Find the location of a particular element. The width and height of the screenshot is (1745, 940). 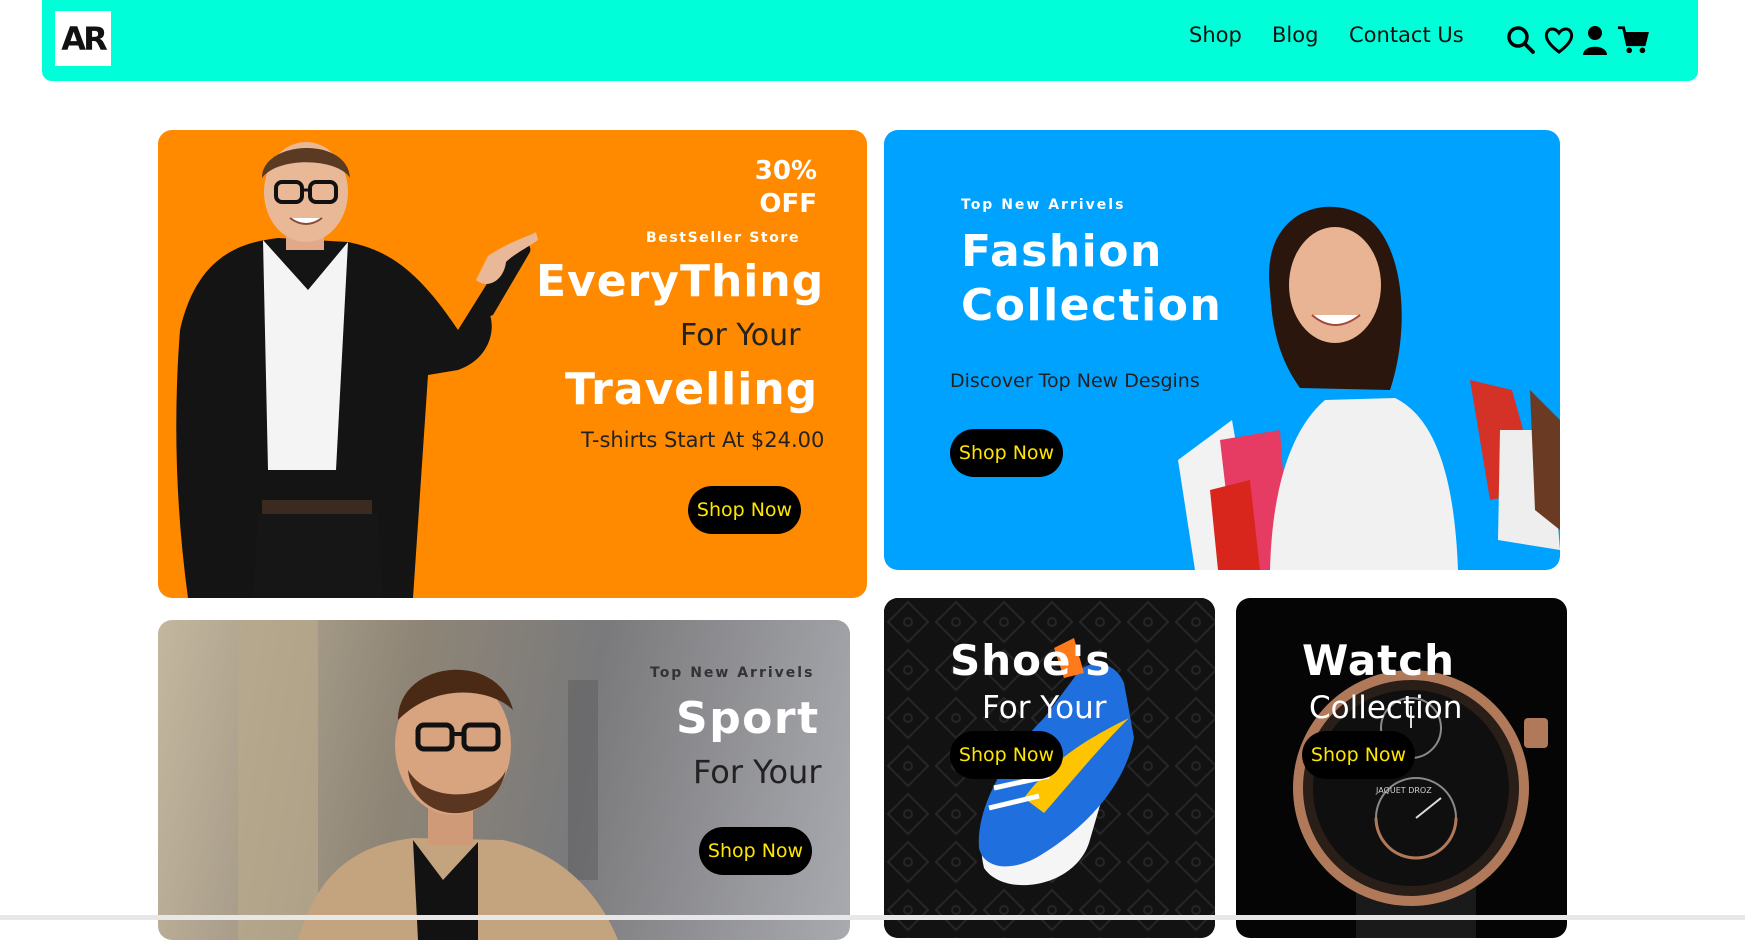

travel-title-line2: For Your is located at coordinates (740, 335).